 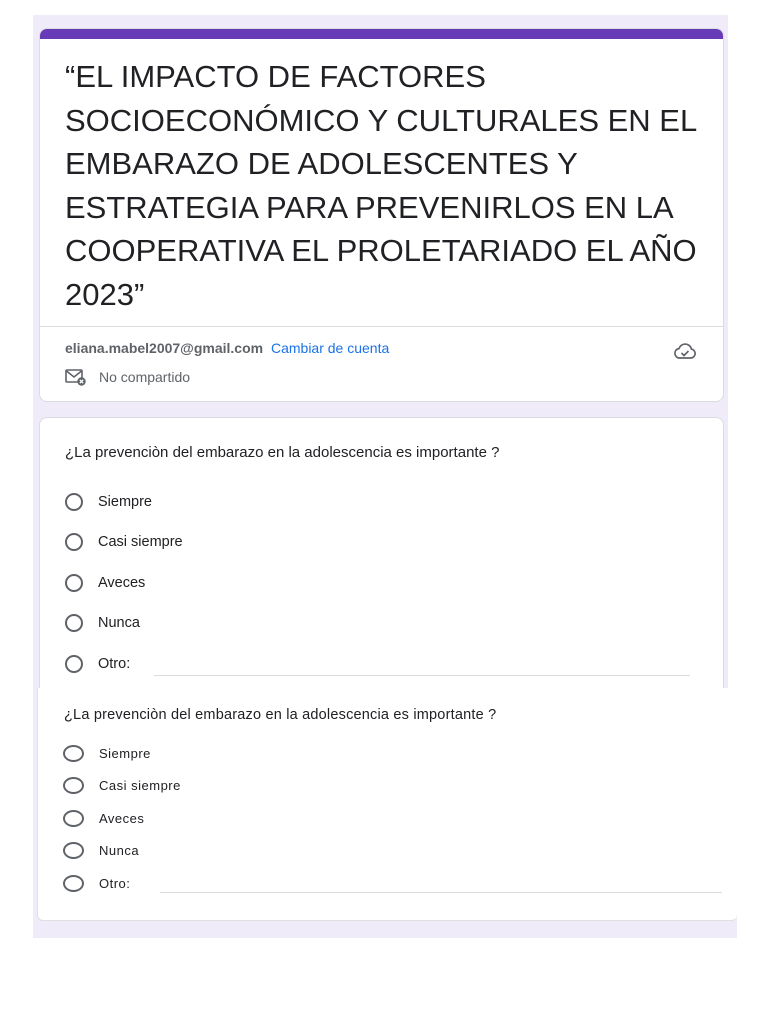 What do you see at coordinates (685, 351) in the screenshot?
I see `cloud-saved-icon` at bounding box center [685, 351].